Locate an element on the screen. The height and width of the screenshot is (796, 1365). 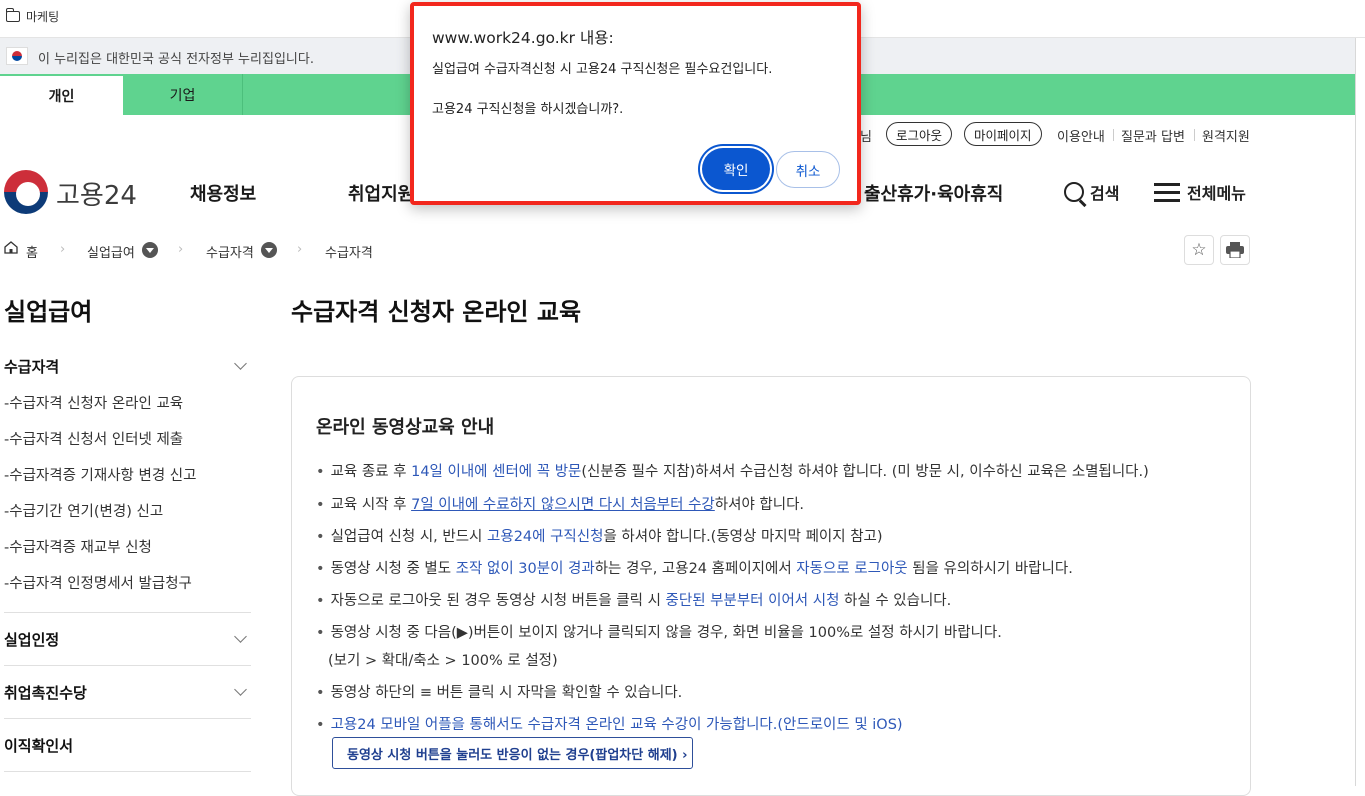
dialog-question: 고용24 구직신청을 하시겠습니까?. is located at coordinates (528, 109).